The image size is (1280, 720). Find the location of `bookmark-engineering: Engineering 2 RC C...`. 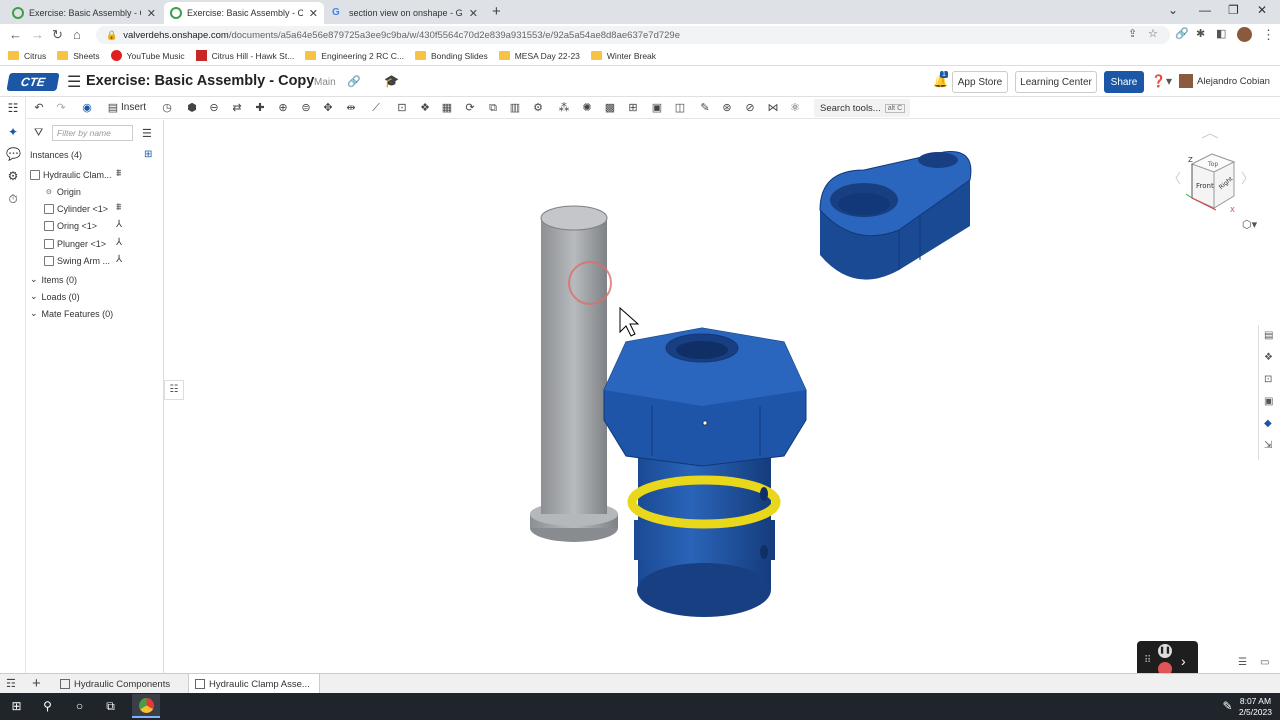

bookmark-engineering: Engineering 2 RC C... is located at coordinates (354, 56).